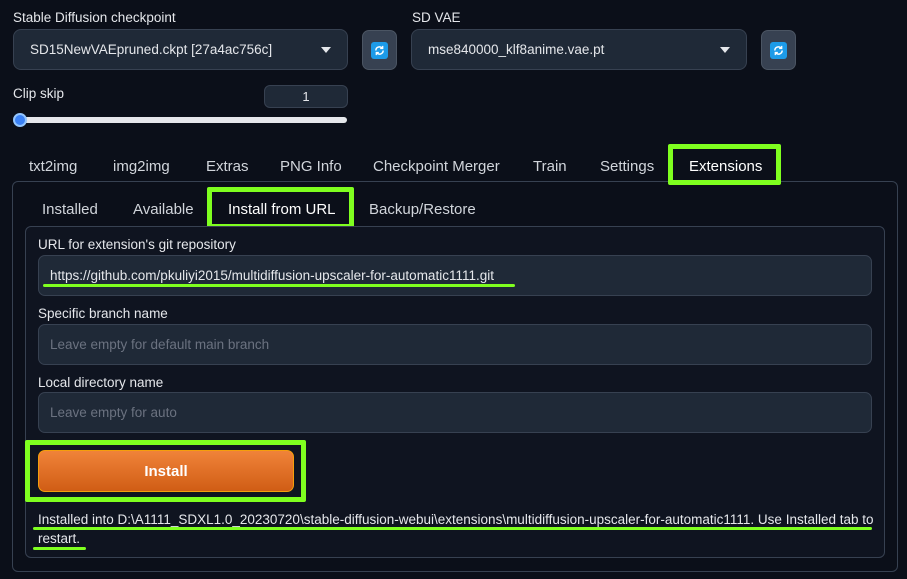 The image size is (907, 579). I want to click on checkpoint-dropdown: SD15NewVAEpruned.ckpt [27a4ac756c], so click(180, 49).